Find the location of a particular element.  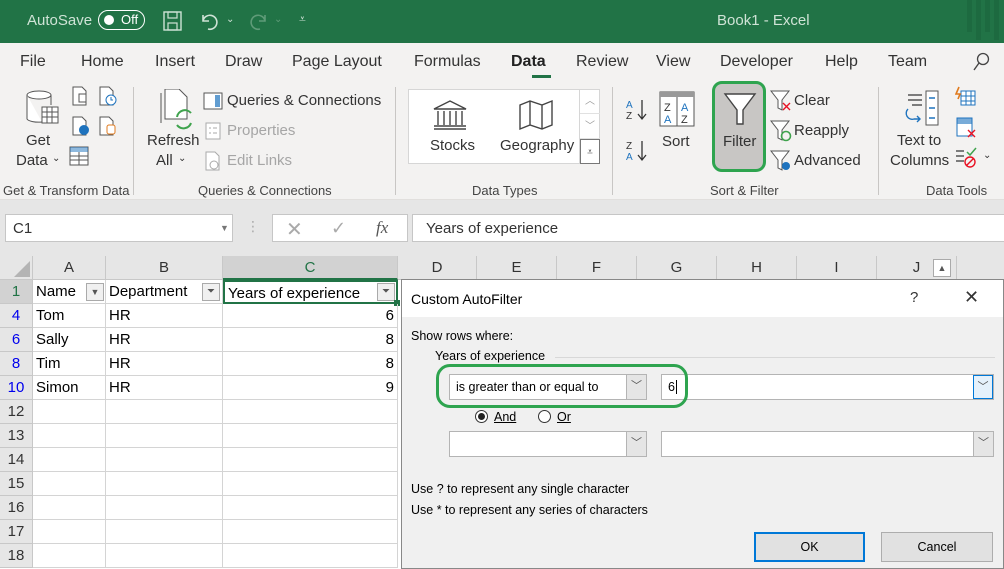

and-label: And is located at coordinates (505, 417).